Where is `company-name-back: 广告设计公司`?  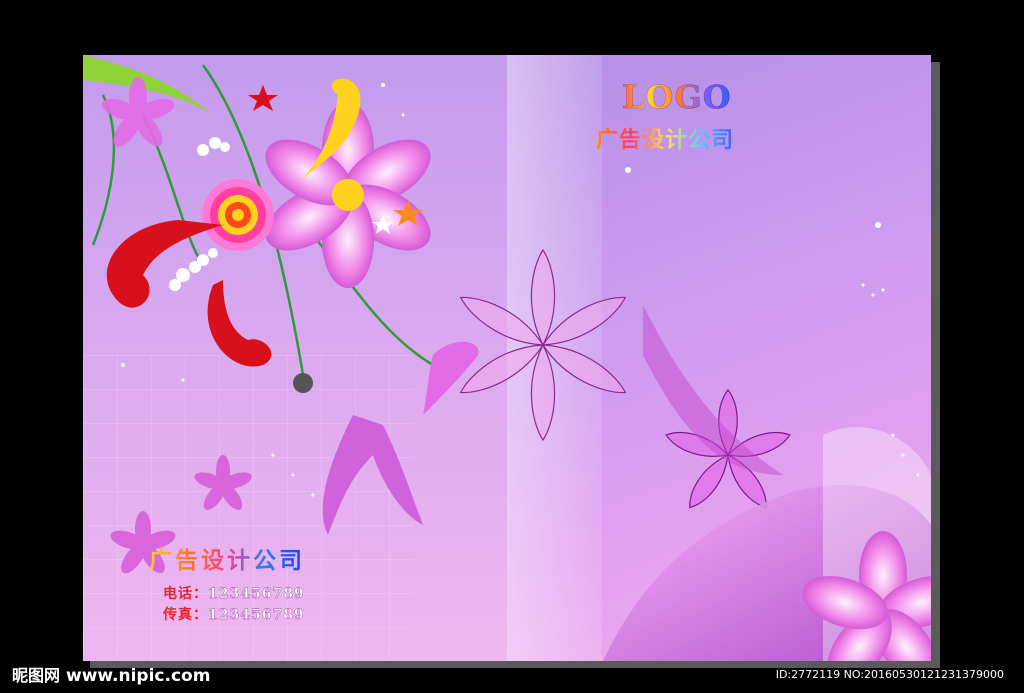
company-name-back: 广告设计公司 is located at coordinates (227, 558).